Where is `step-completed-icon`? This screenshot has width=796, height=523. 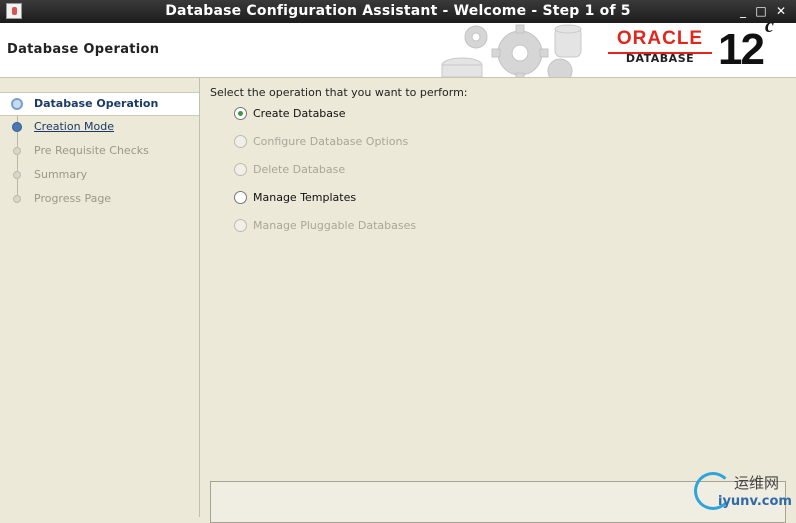
step-completed-icon is located at coordinates (17, 127).